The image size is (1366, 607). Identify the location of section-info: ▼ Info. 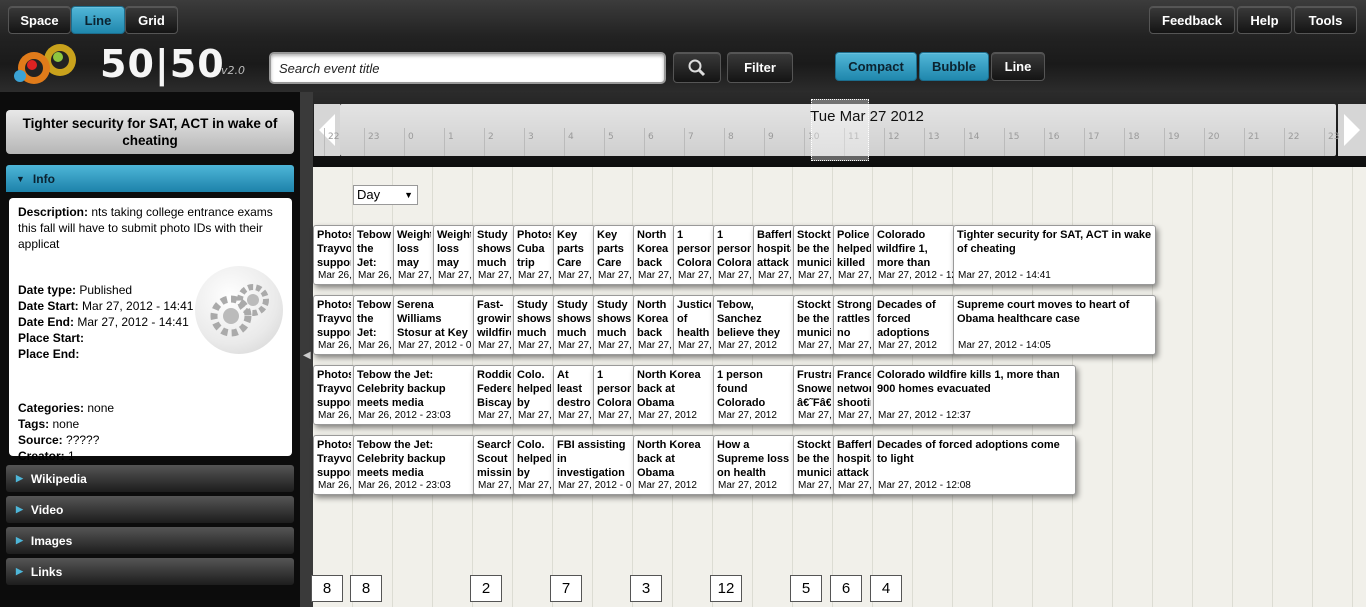
(150, 178).